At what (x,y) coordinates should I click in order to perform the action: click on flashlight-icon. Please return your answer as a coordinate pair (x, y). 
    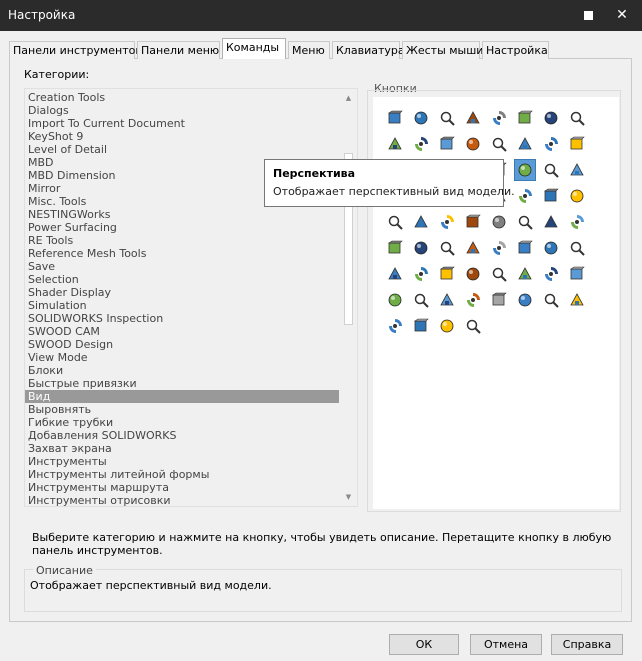
    Looking at the image, I should click on (395, 144).